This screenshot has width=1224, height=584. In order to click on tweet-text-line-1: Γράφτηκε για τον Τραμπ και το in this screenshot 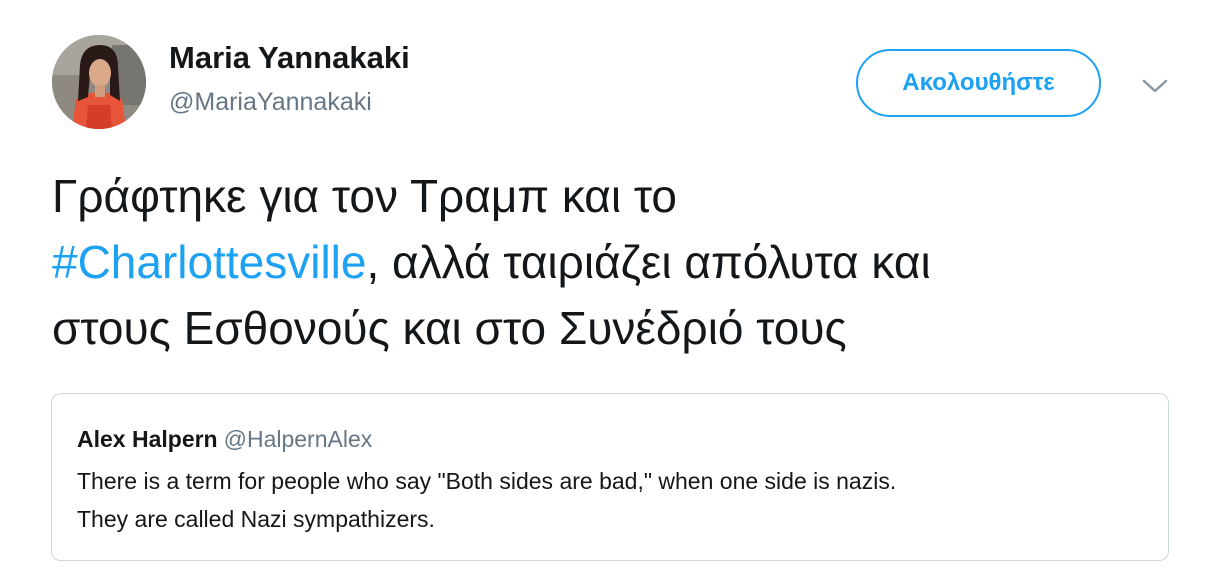, I will do `click(364, 196)`.